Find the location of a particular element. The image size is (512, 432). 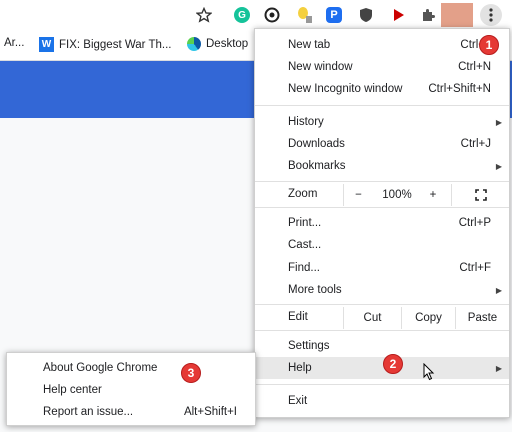

step-badge-3: 3 is located at coordinates (191, 373).